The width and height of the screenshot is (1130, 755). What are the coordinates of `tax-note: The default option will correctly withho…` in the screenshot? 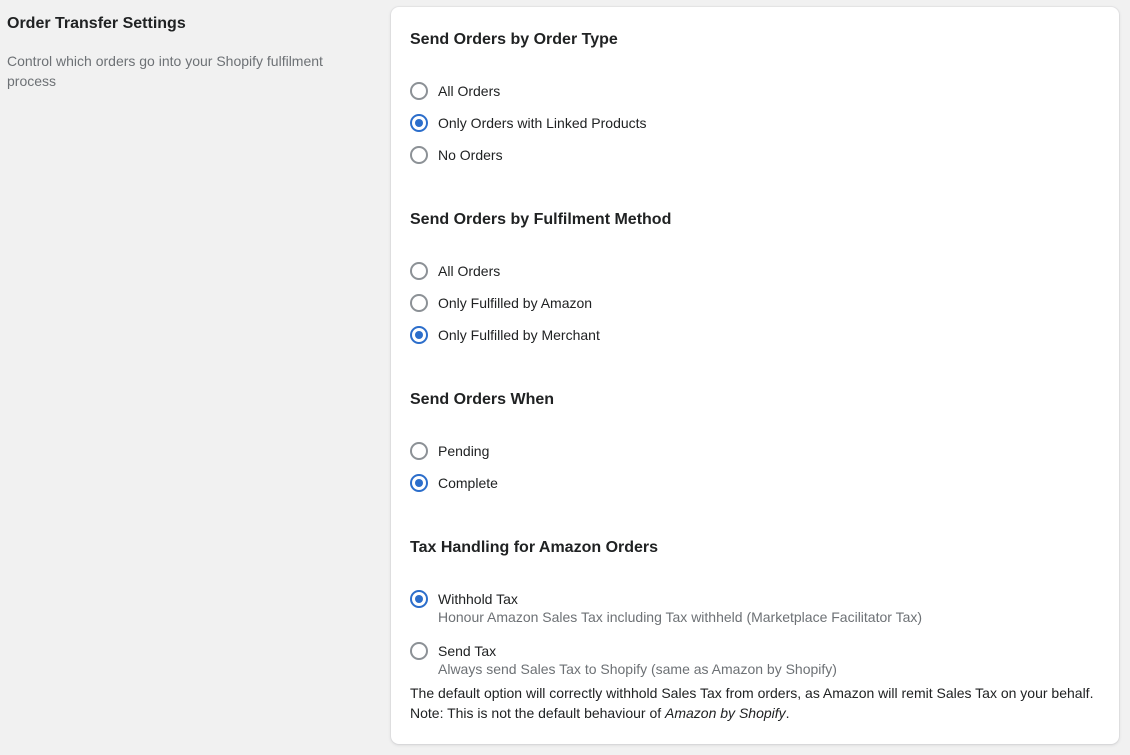 It's located at (760, 703).